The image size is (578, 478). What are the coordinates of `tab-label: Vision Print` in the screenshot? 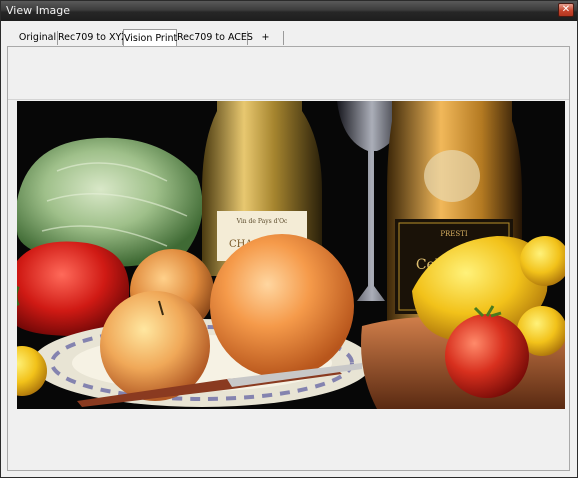 It's located at (151, 38).